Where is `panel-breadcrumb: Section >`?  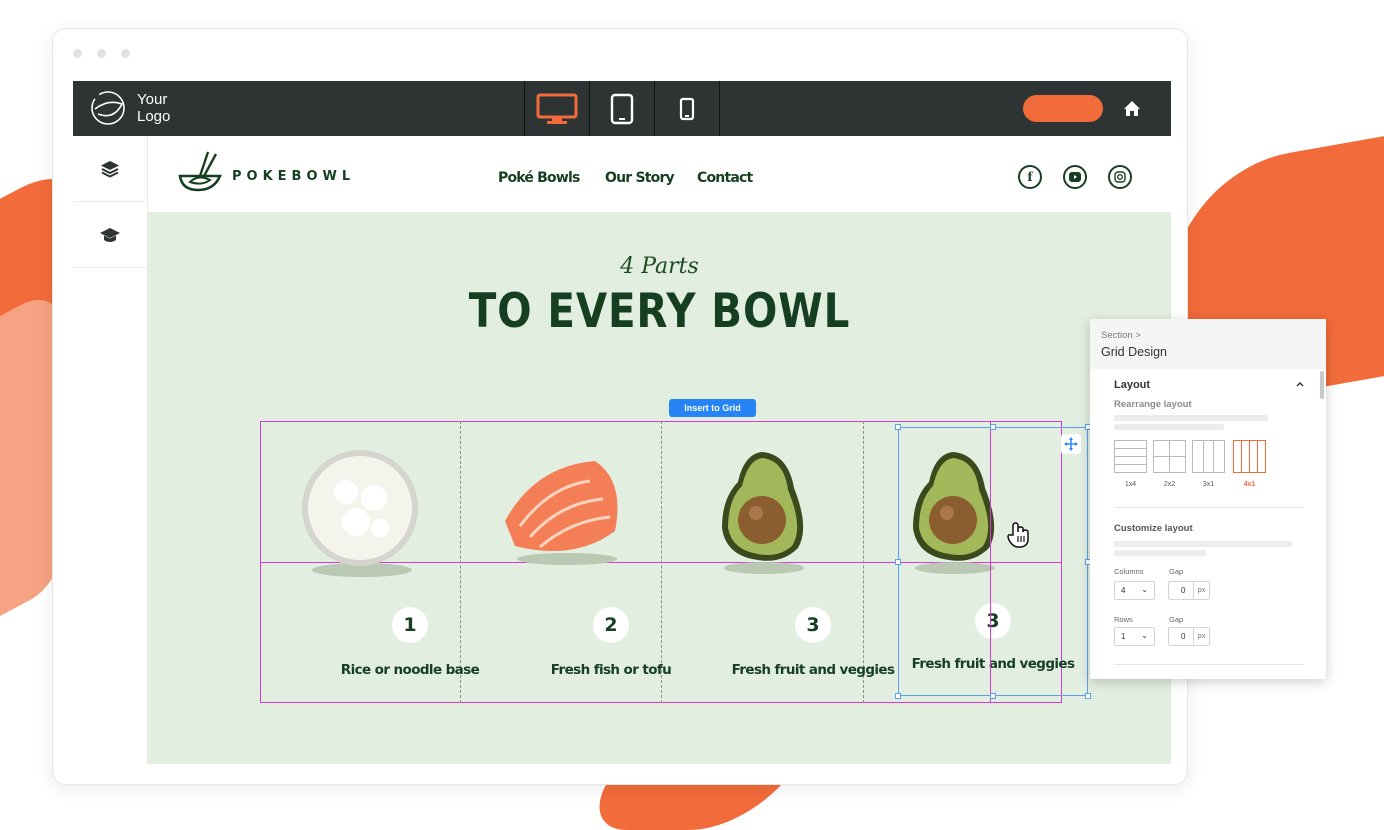 panel-breadcrumb: Section > is located at coordinates (1121, 335).